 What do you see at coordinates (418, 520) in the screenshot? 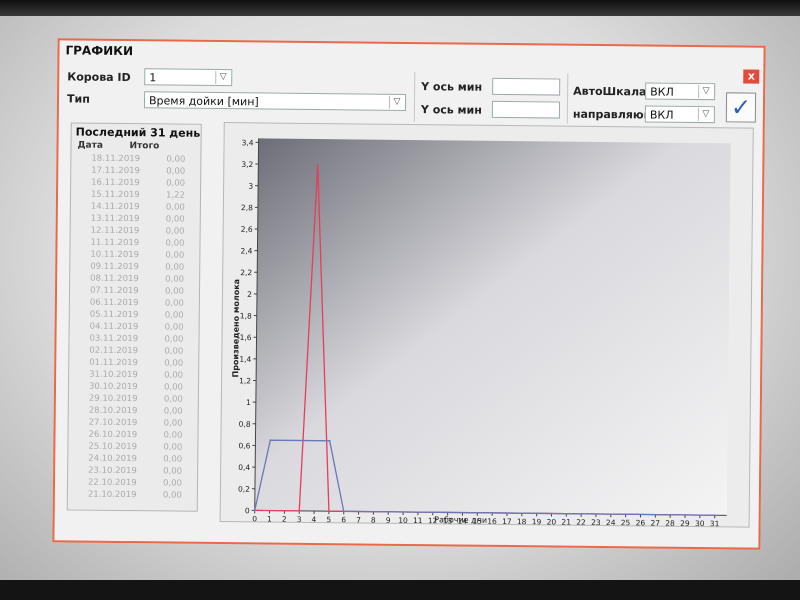
I see `x-tick-label: 11` at bounding box center [418, 520].